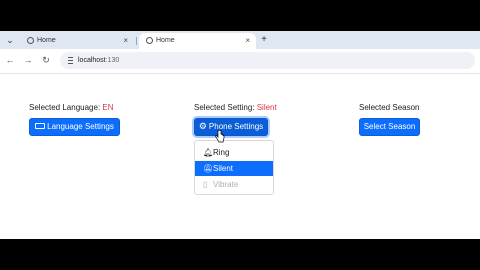 The height and width of the screenshot is (270, 480). I want to click on dropdown-item-ring: 🔔︎Ring, so click(234, 152).